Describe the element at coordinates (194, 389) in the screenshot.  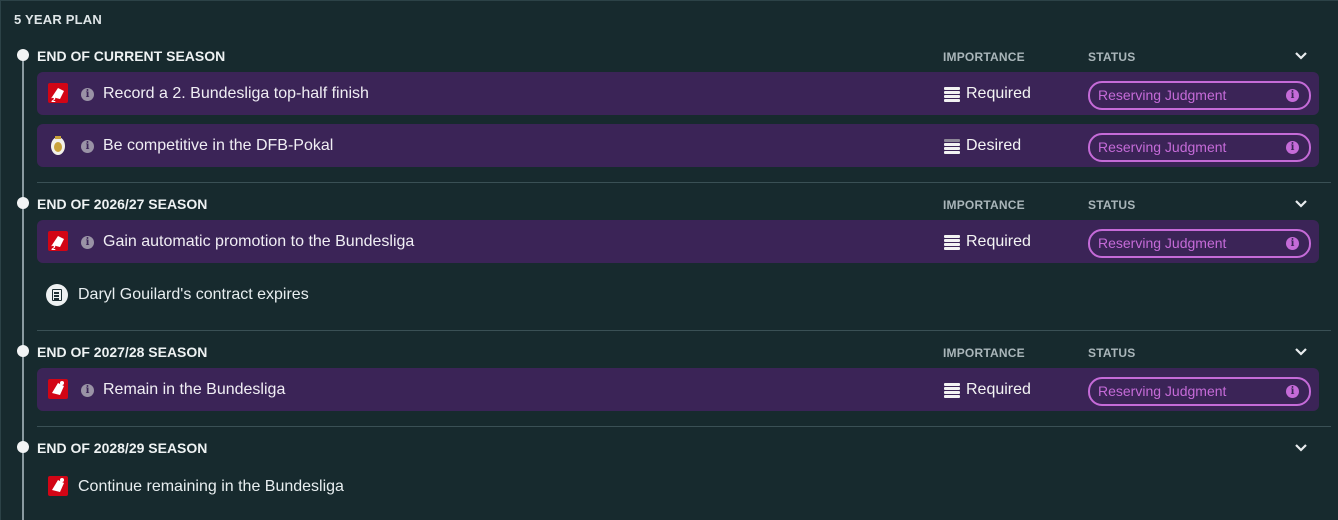
I see `objective-text: Remain in the Bundesliga` at that location.